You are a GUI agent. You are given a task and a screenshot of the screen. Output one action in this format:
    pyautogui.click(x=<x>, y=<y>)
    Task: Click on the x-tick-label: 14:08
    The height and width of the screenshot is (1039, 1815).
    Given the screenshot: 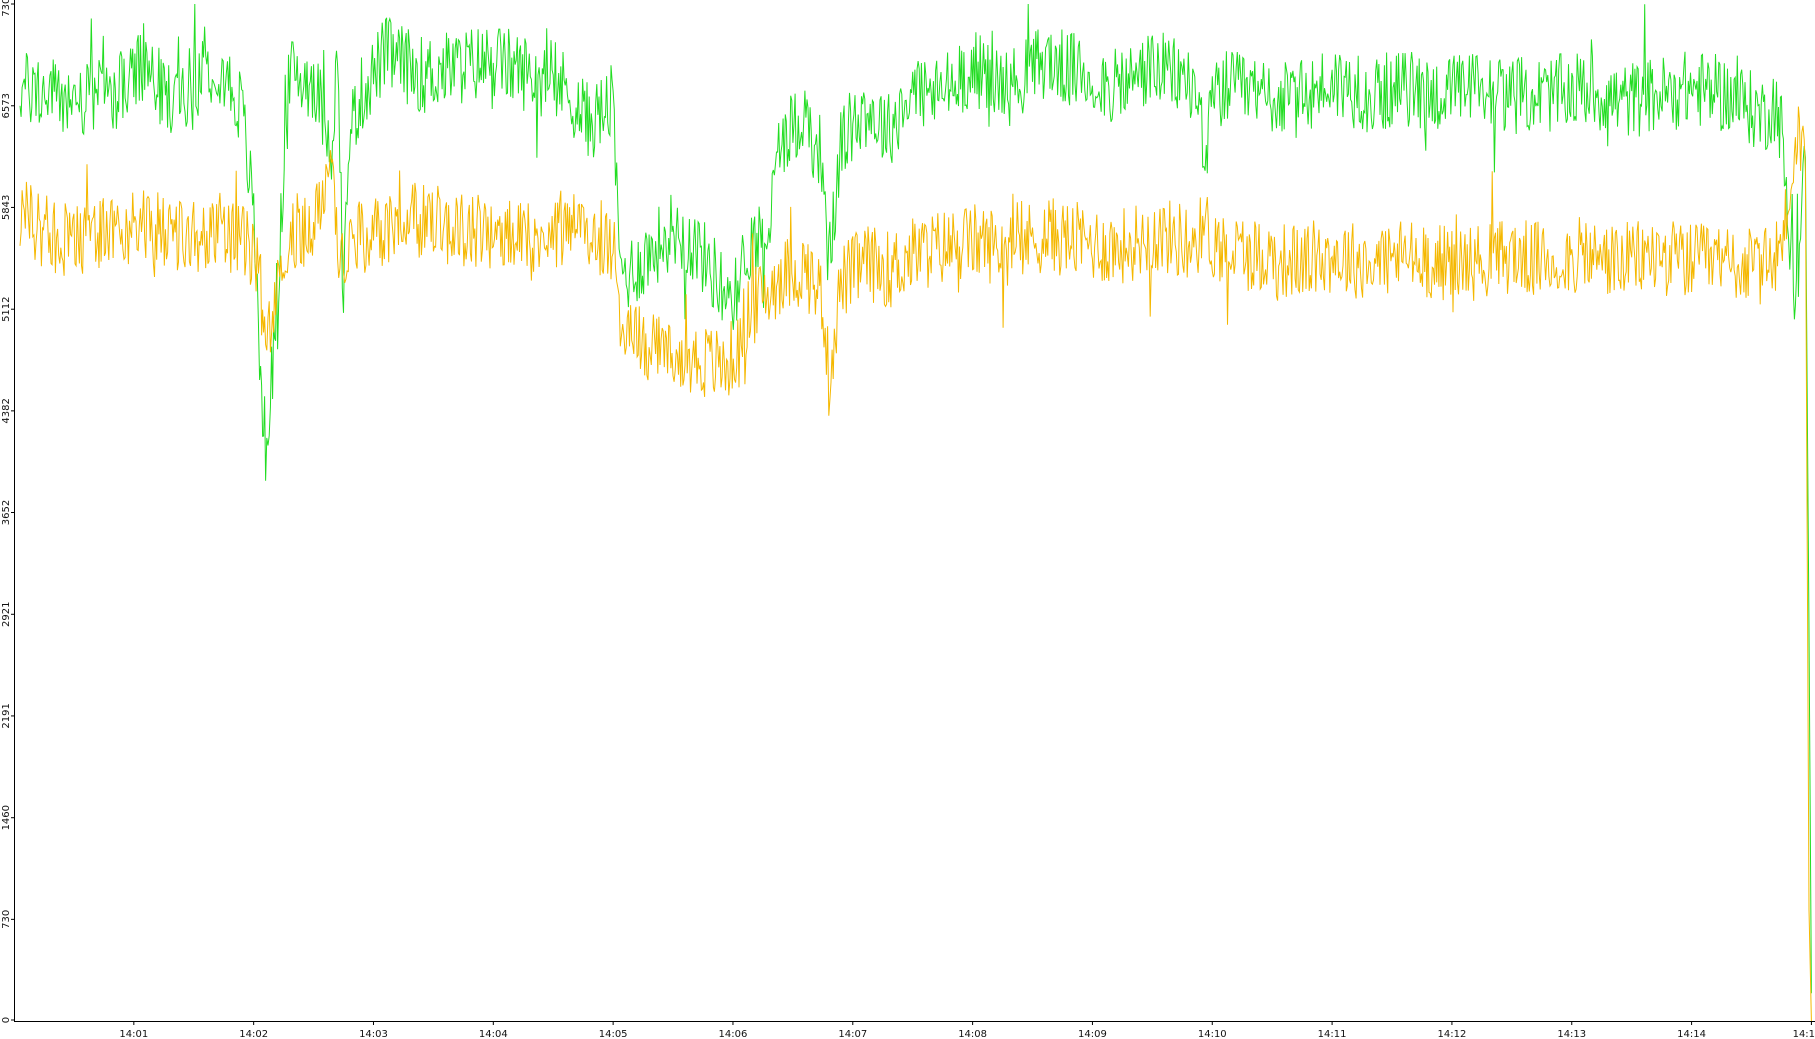 What is the action you would take?
    pyautogui.click(x=972, y=1034)
    